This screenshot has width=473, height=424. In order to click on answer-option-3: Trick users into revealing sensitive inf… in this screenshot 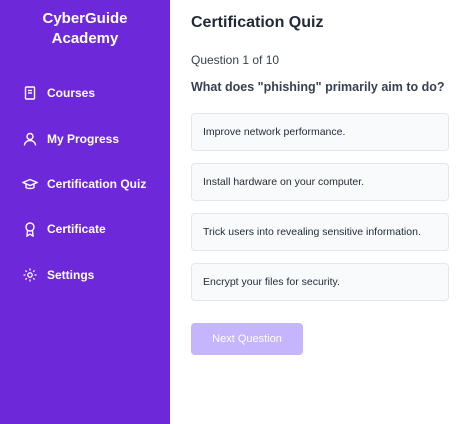, I will do `click(320, 232)`.